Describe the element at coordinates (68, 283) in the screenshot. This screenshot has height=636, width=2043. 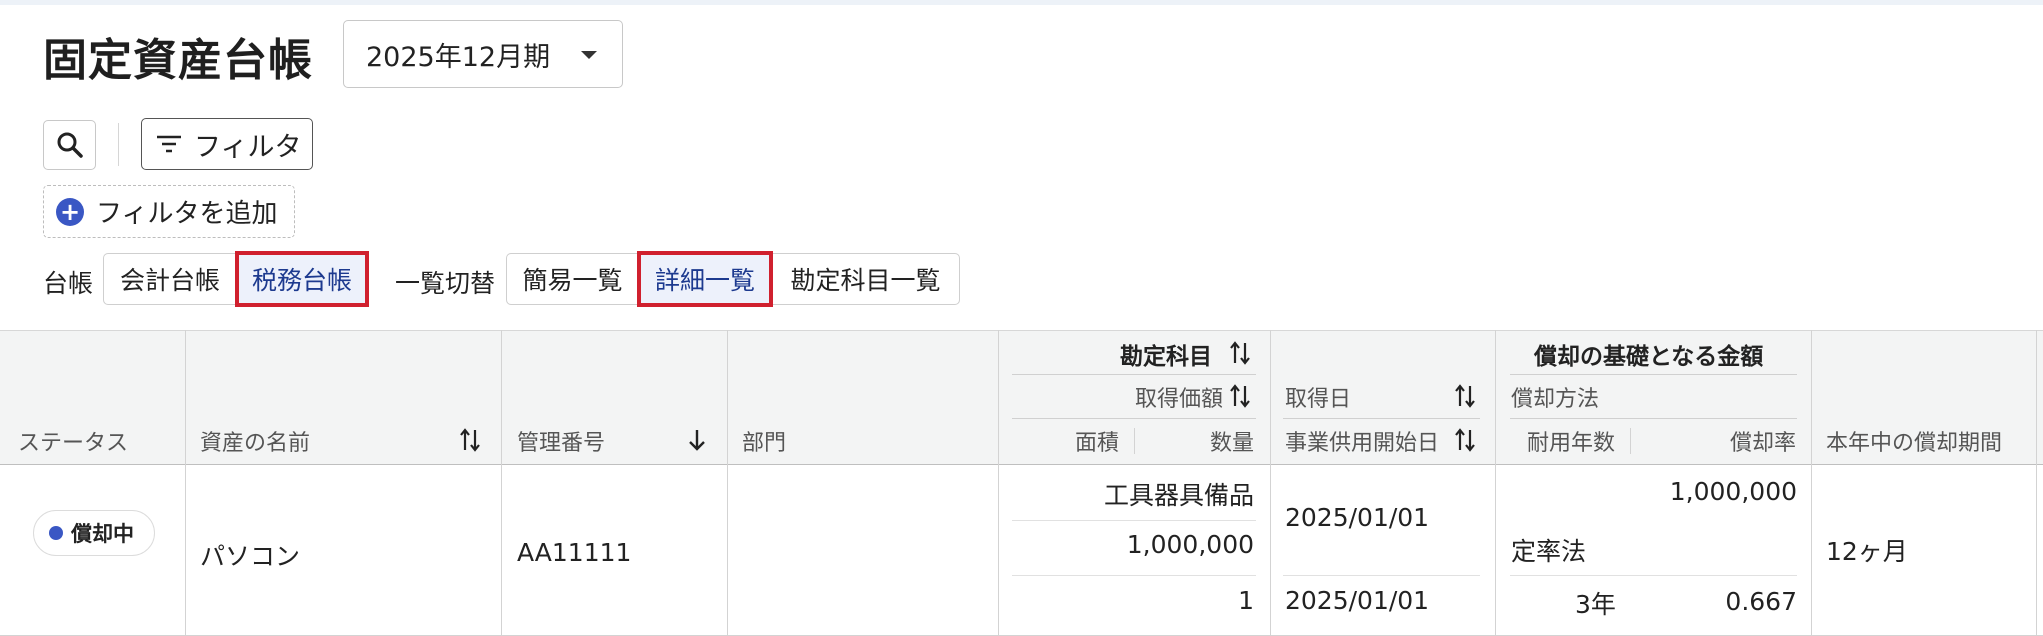
I see `ledger-label: 台帳` at that location.